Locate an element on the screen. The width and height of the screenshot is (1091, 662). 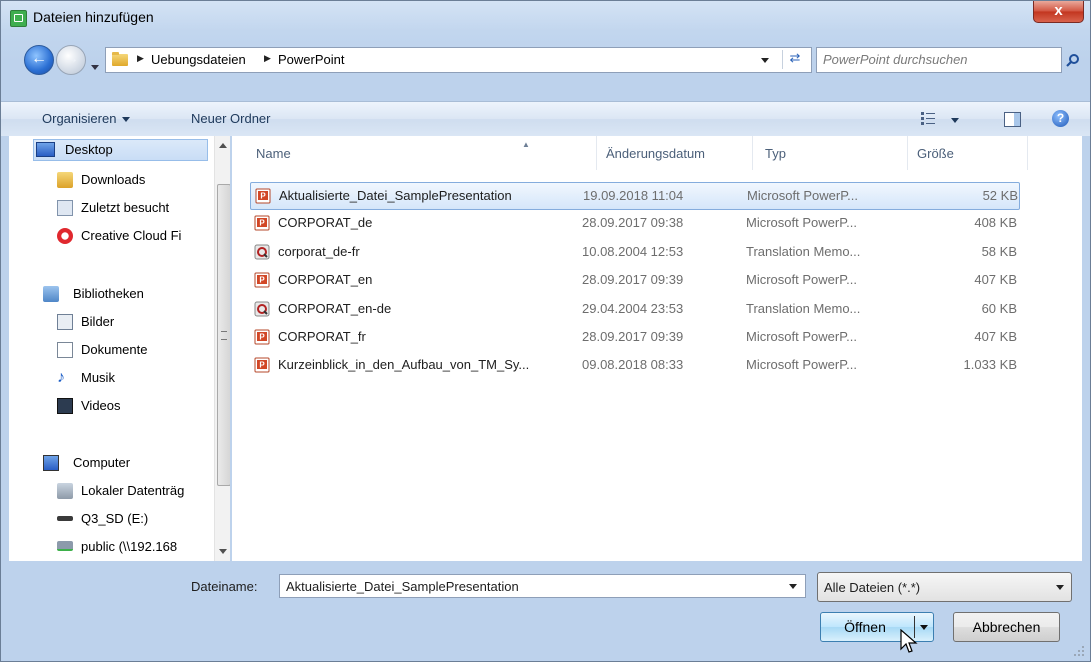
refresh-button: ⇄ is located at coordinates (794, 59).